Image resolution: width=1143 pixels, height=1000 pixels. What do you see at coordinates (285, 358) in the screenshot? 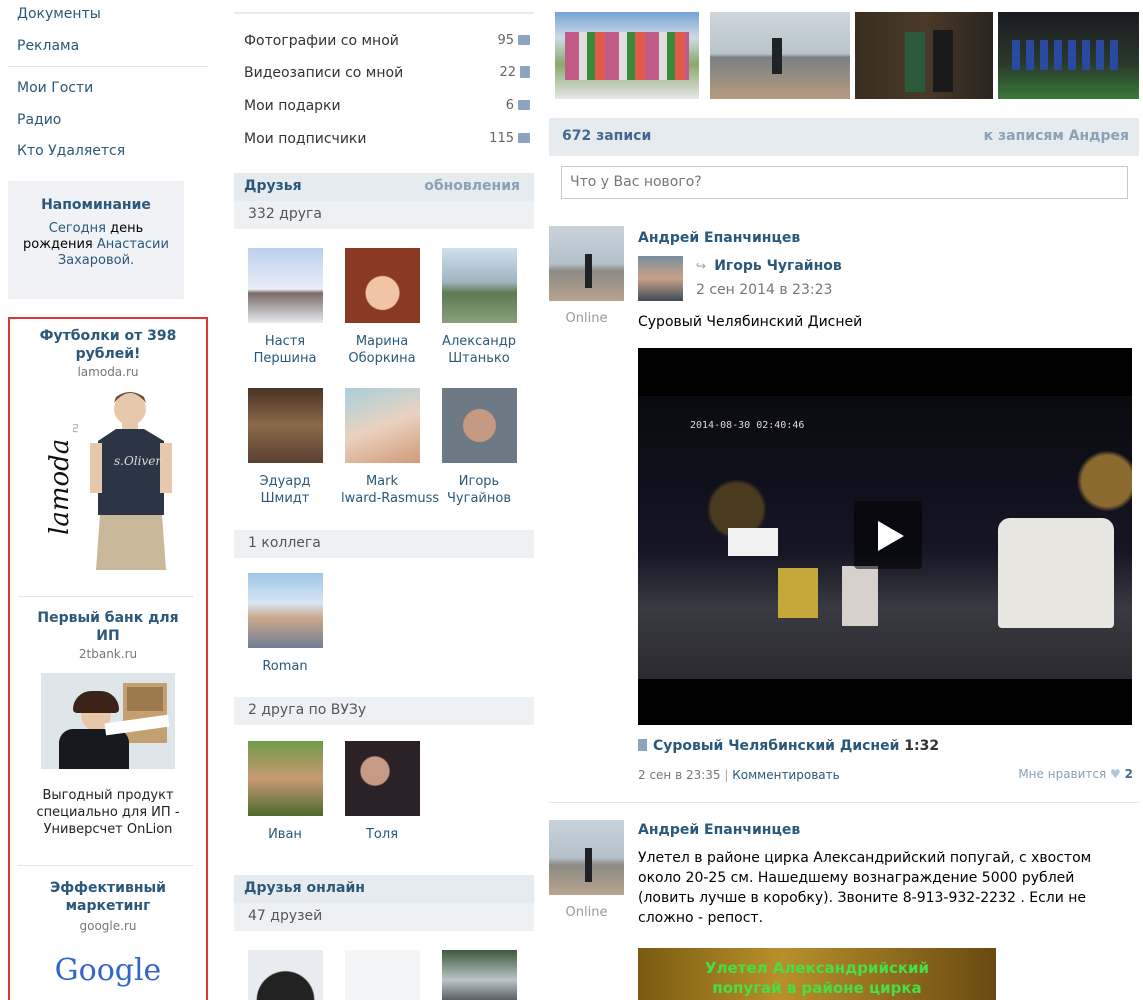
I see `friend-last-name: Першина` at bounding box center [285, 358].